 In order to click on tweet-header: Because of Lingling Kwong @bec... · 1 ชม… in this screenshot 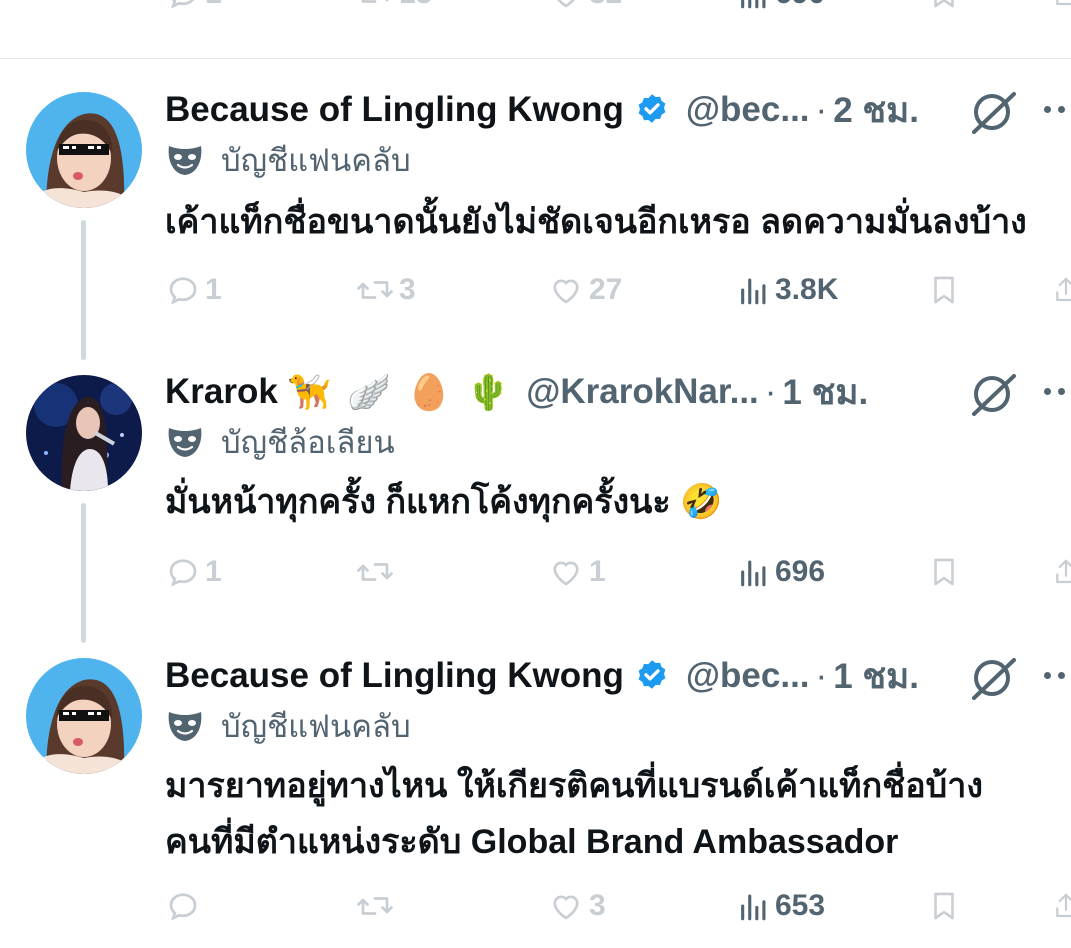, I will do `click(542, 676)`.